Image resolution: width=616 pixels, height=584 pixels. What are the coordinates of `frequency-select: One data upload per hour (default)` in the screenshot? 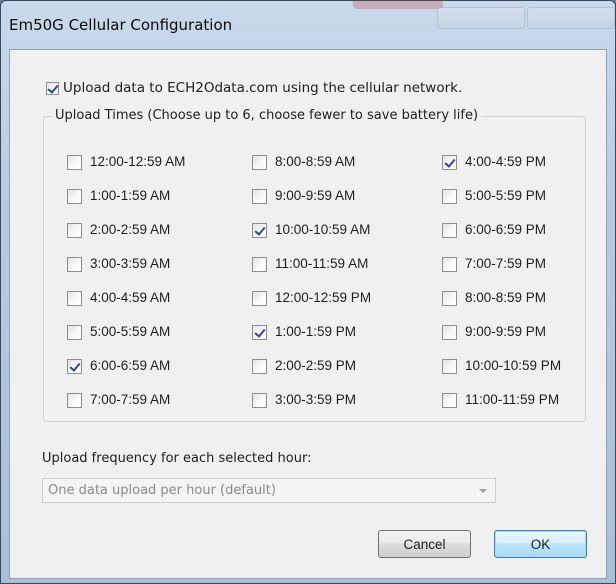 It's located at (269, 490).